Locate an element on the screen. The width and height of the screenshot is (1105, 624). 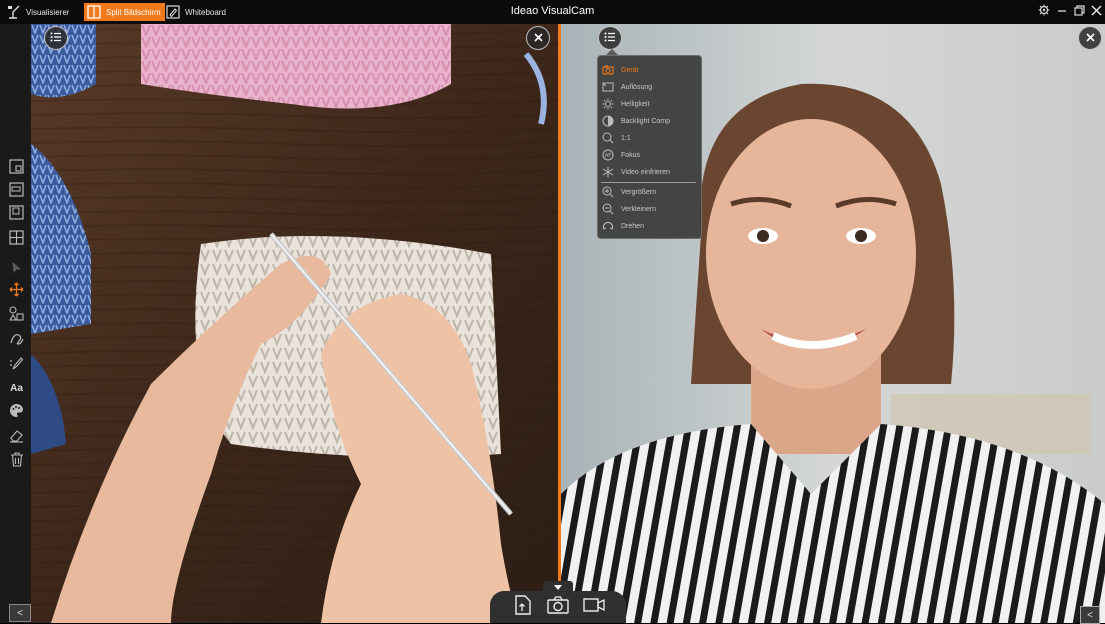
collapse-toolbar-button: < is located at coordinates (20, 613).